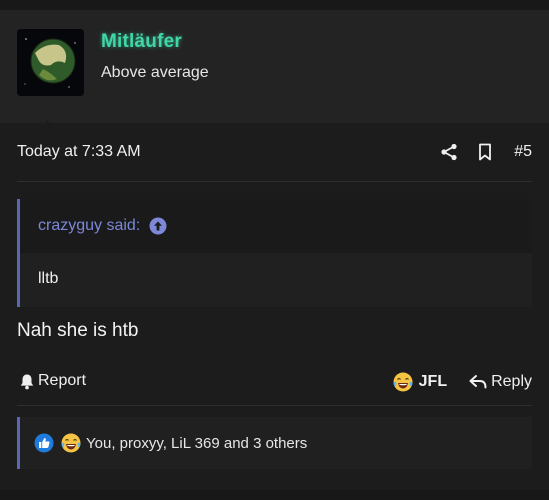  I want to click on post-meta-row: Today at 7:33 AM #5, so click(274, 152).